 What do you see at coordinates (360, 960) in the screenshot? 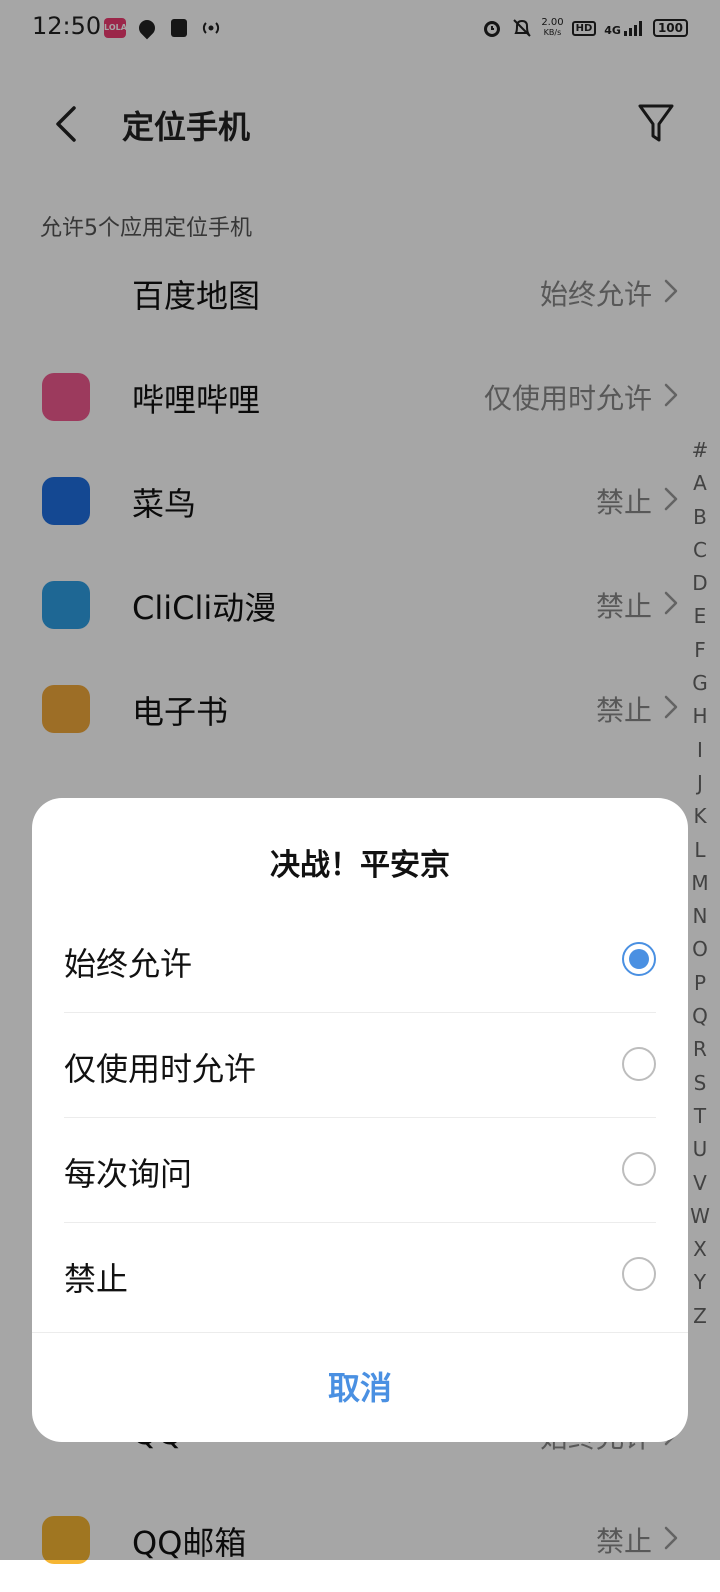
I see `permission-option: 始终允许` at bounding box center [360, 960].